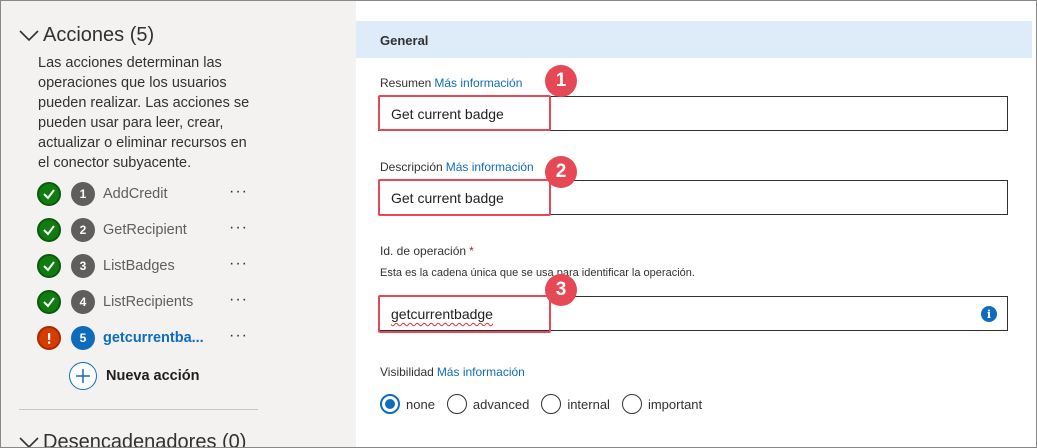 The height and width of the screenshot is (448, 1037). What do you see at coordinates (464, 314) in the screenshot?
I see `highlight-box-operation-id` at bounding box center [464, 314].